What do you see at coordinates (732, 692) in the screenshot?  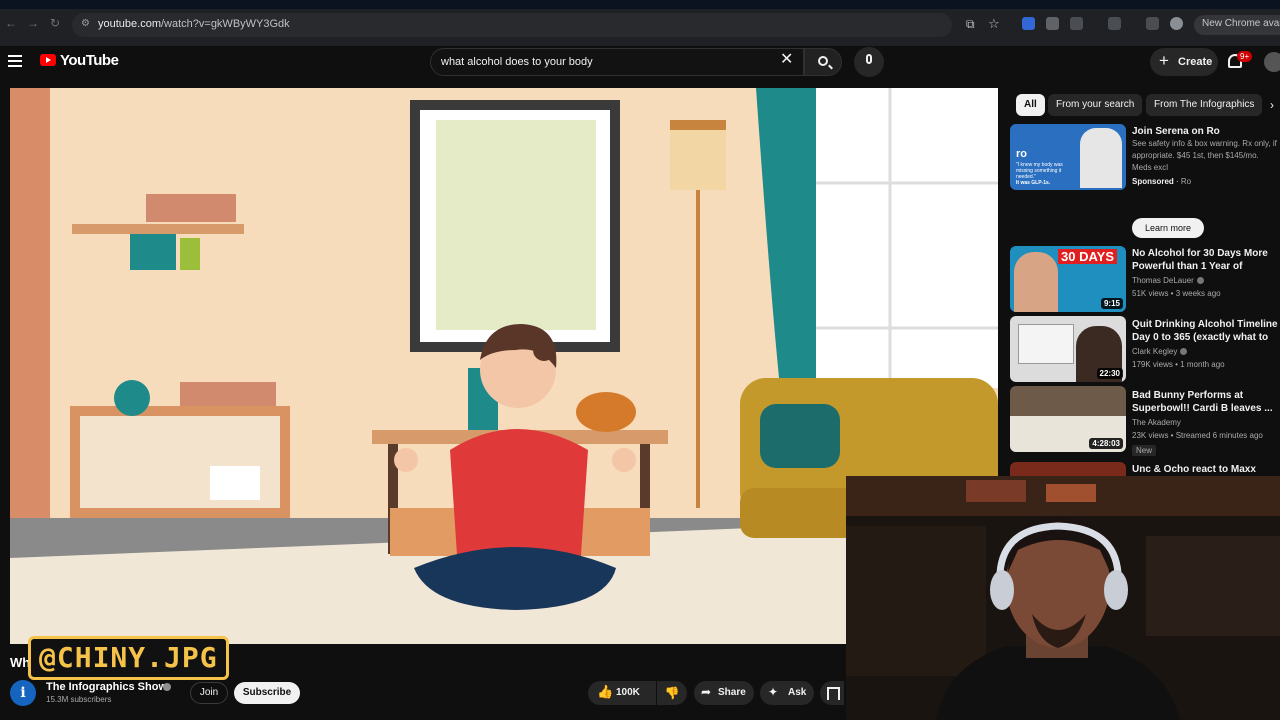 I see `share-label: Share` at bounding box center [732, 692].